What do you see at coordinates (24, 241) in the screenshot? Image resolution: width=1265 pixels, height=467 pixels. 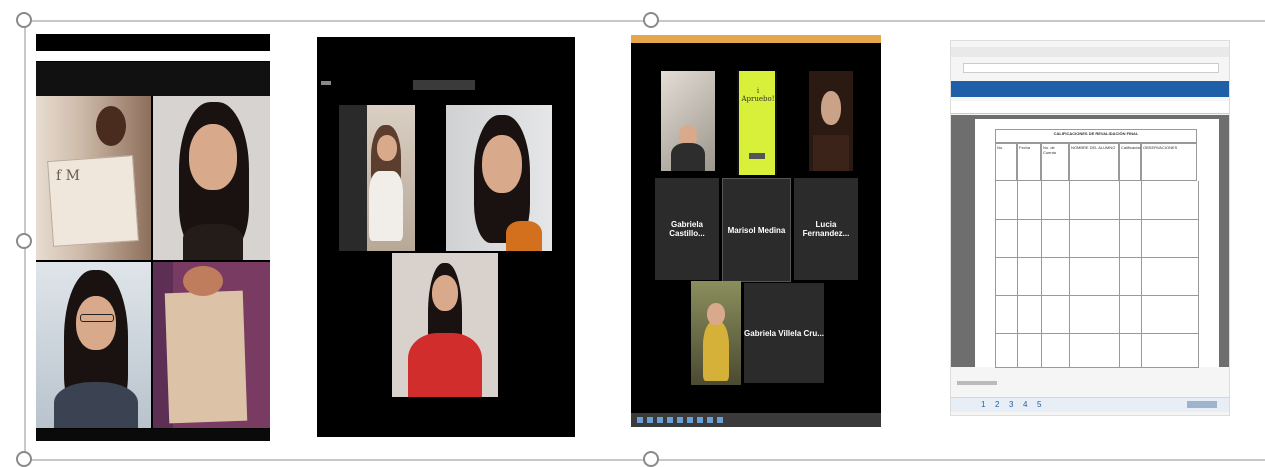 I see `resize-handle-middle-left` at bounding box center [24, 241].